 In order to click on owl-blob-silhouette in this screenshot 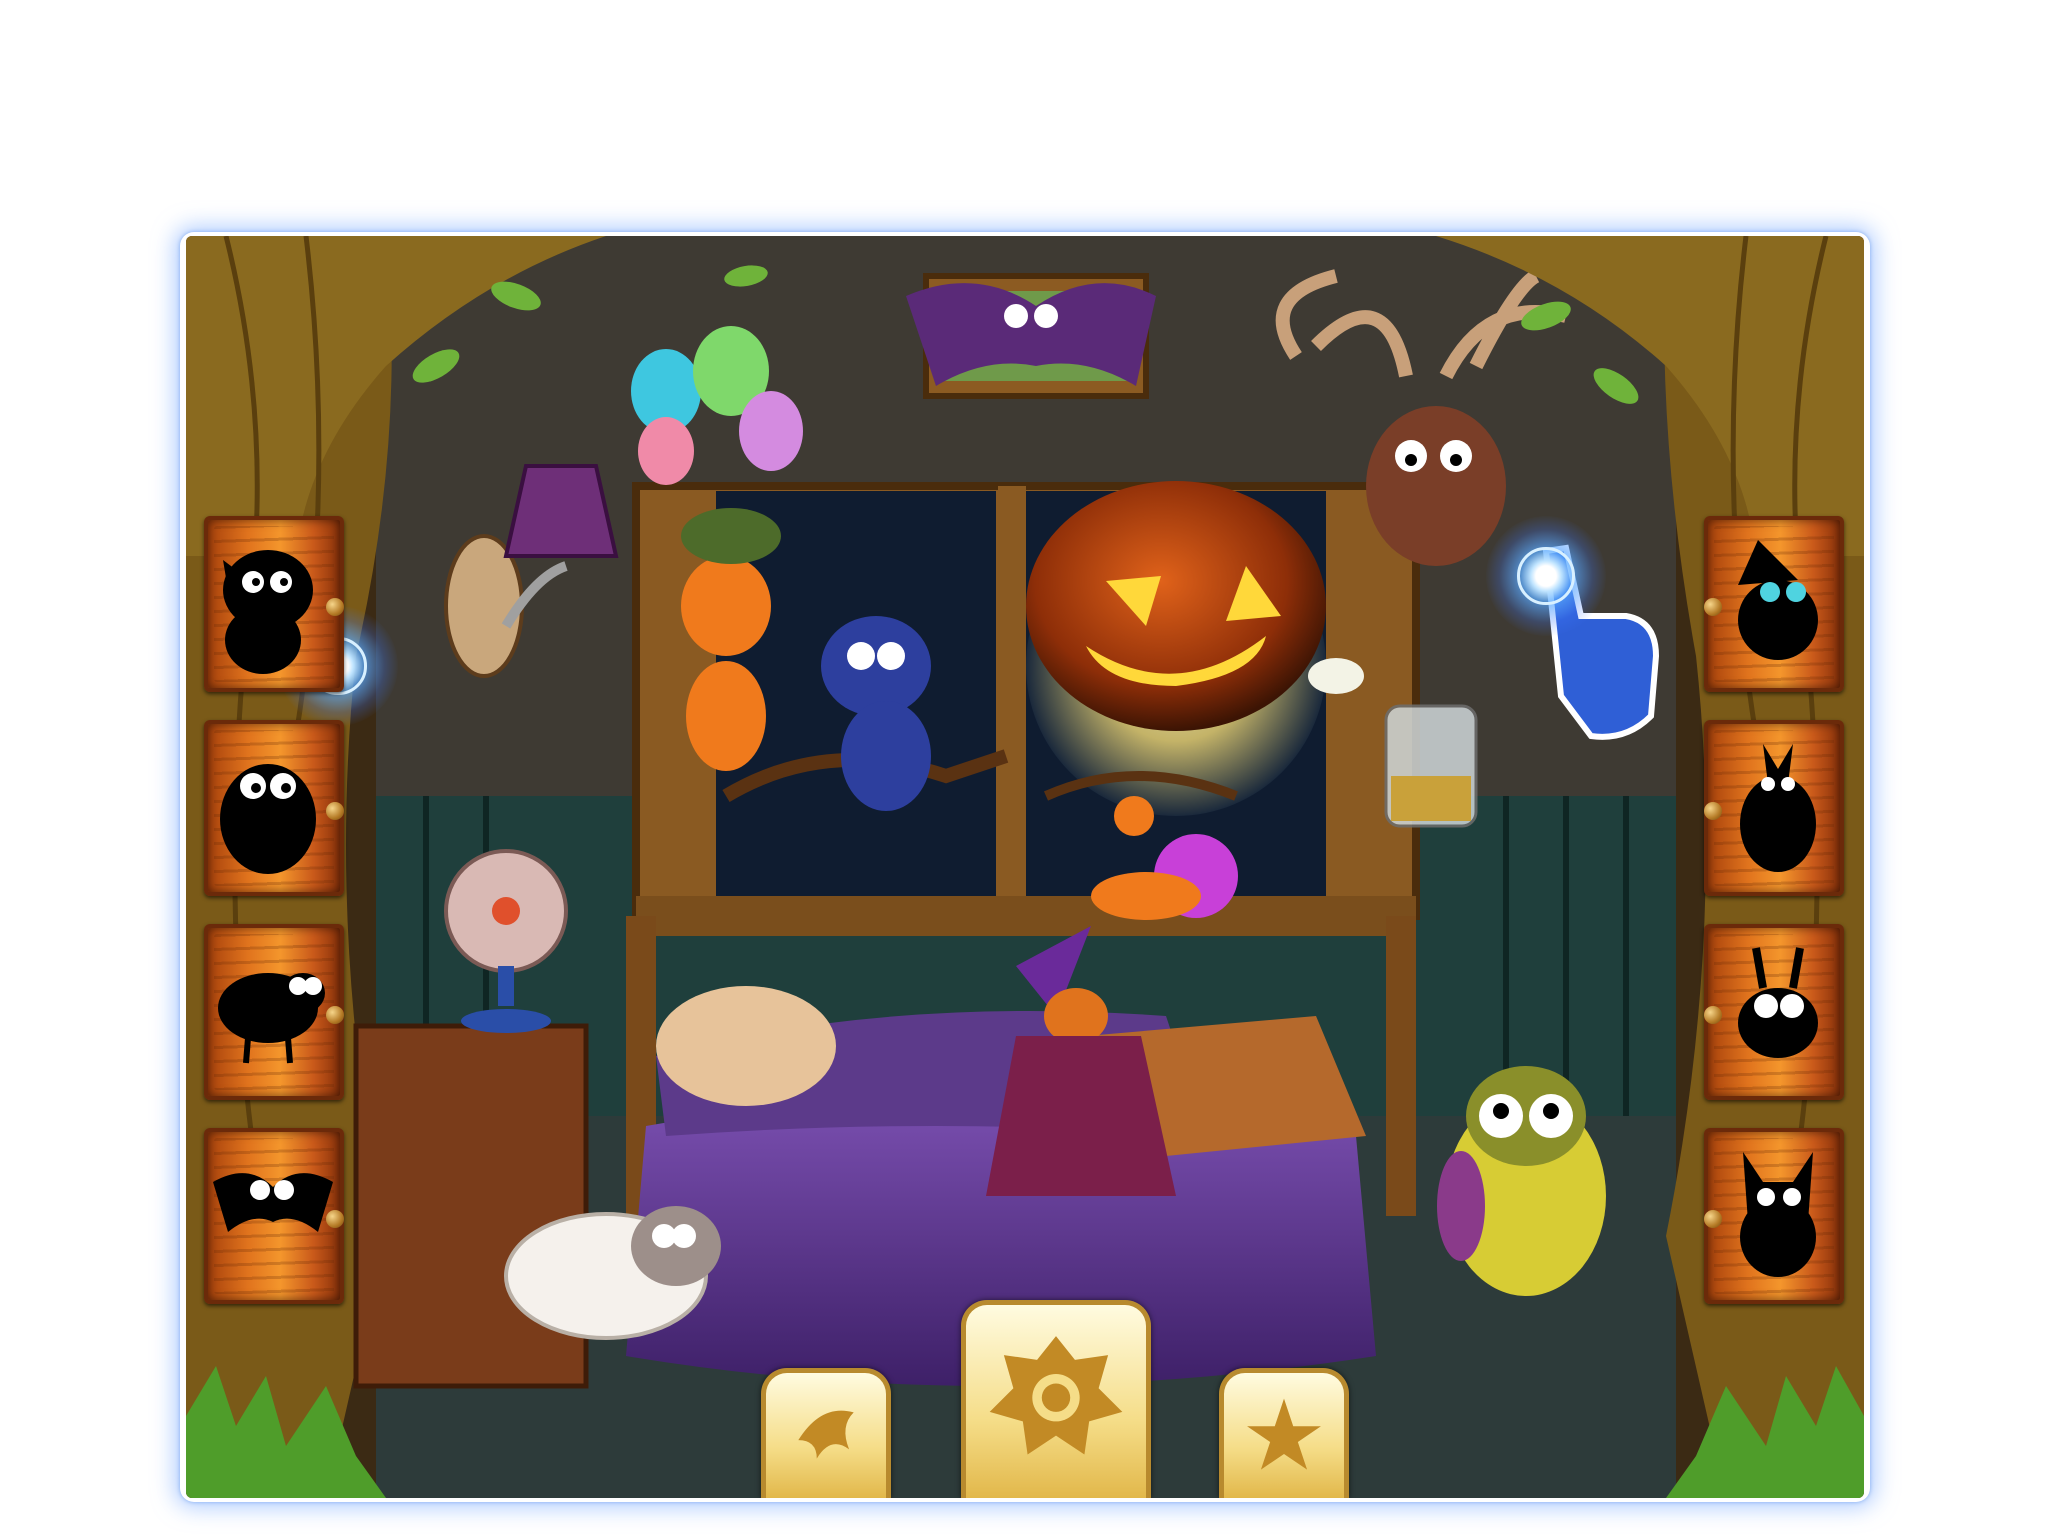, I will do `click(268, 819)`.